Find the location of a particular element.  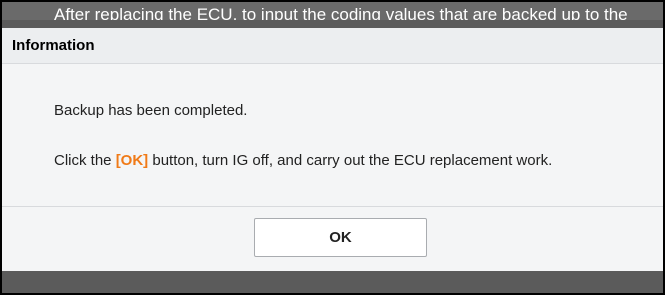

dialog-title: Information is located at coordinates (53, 45).